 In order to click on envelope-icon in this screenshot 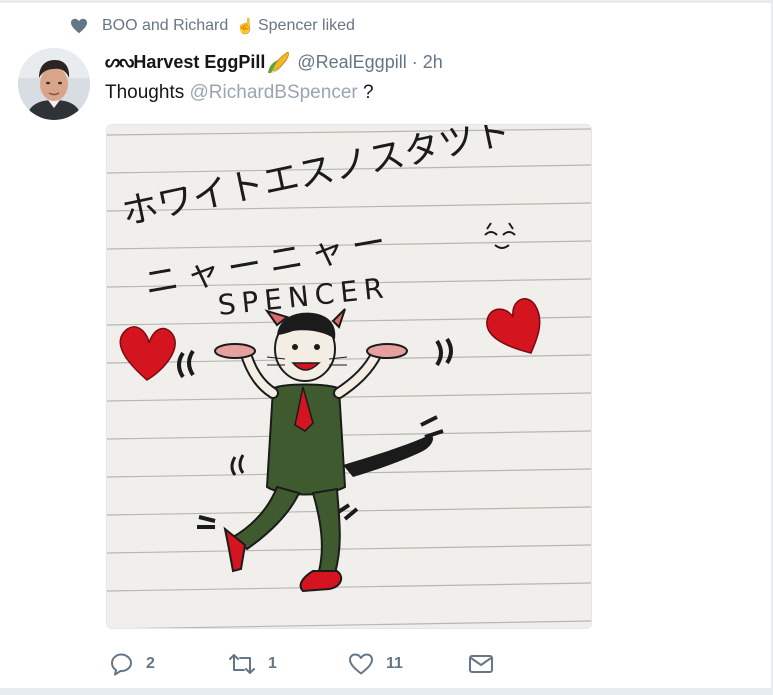, I will do `click(481, 664)`.